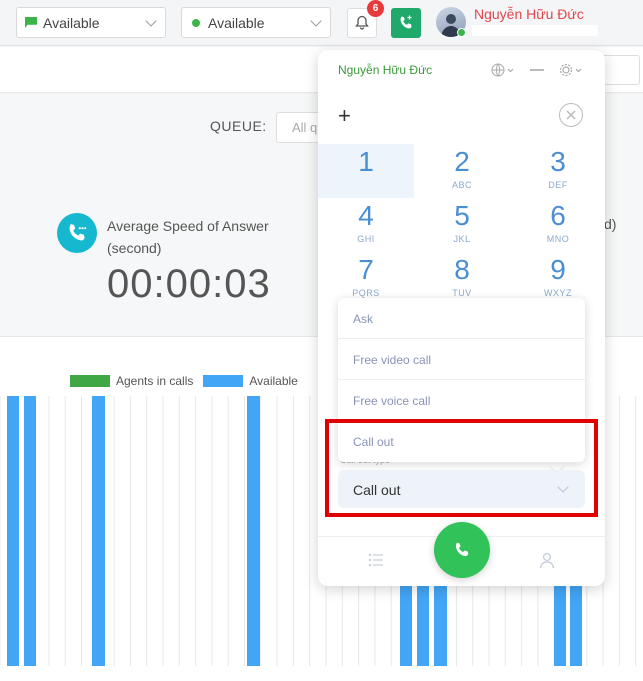 This screenshot has width=643, height=681. Describe the element at coordinates (558, 161) in the screenshot. I see `dial-key-number: 3` at that location.